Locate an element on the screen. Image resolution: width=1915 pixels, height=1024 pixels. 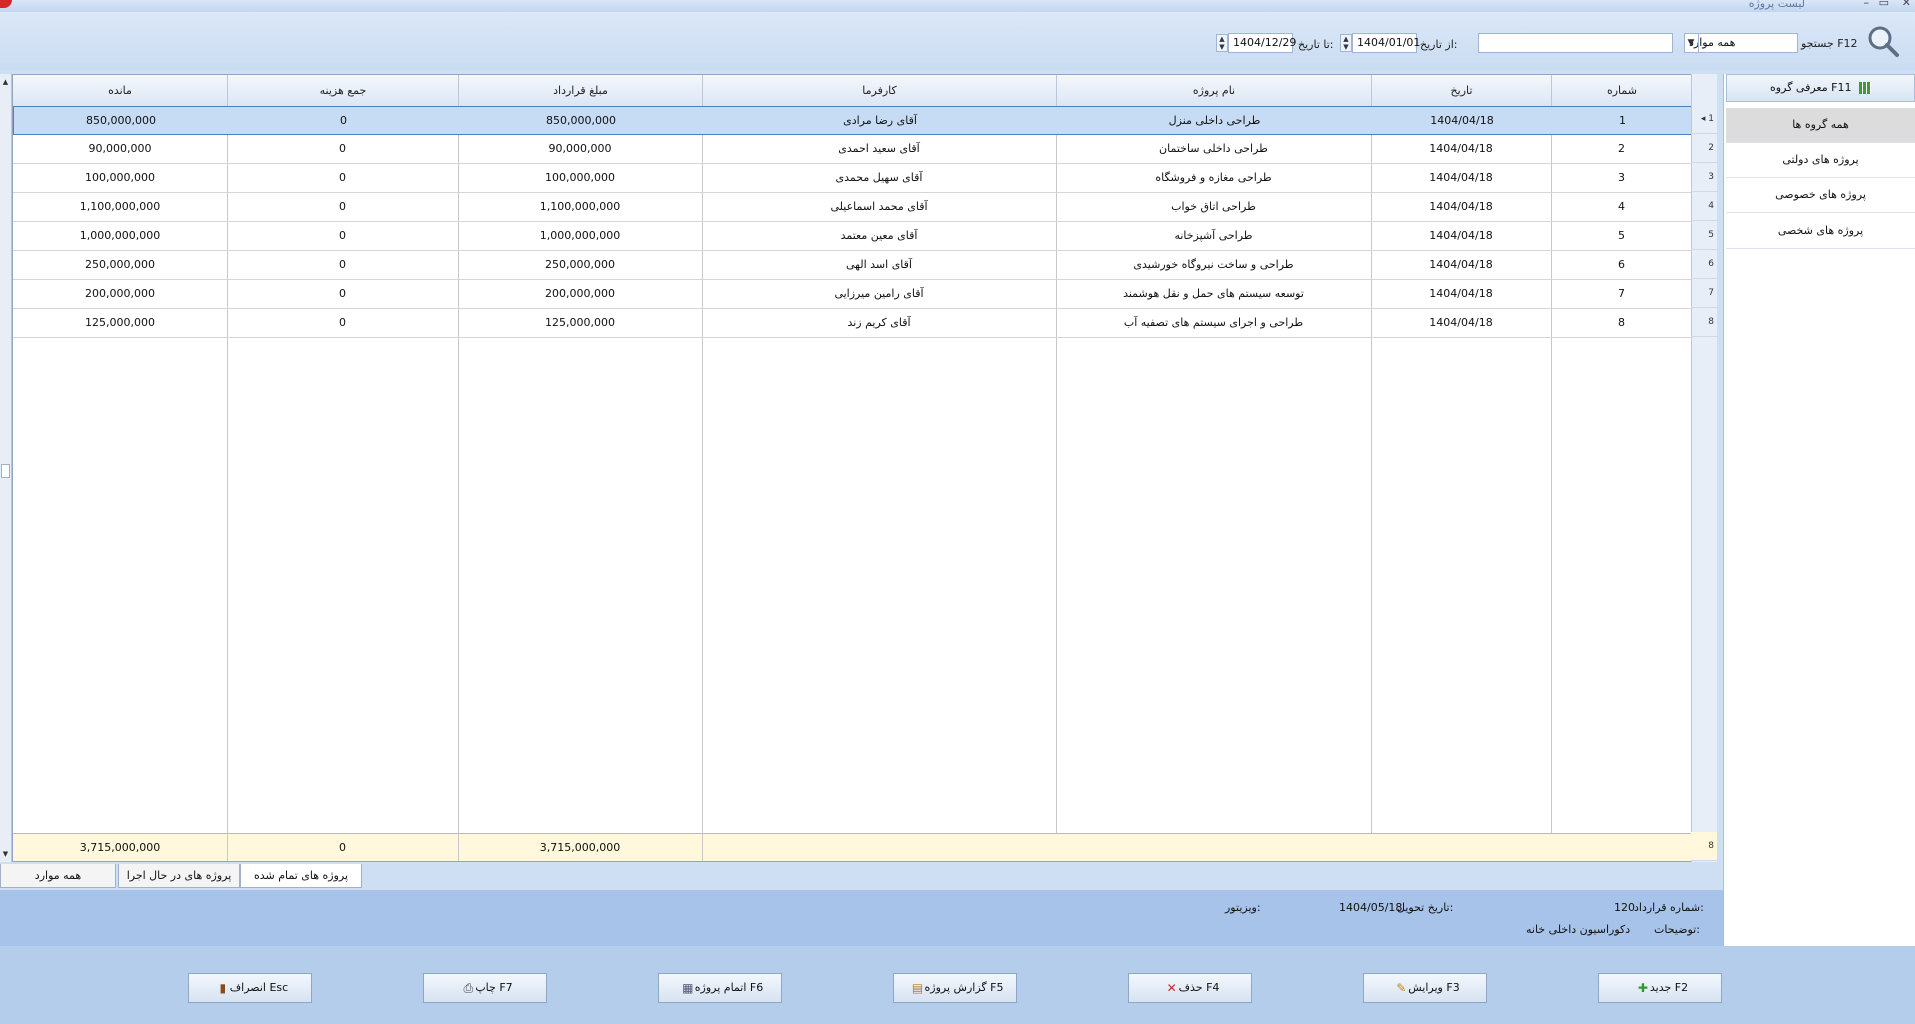
cell-number: 2 is located at coordinates (1621, 148).